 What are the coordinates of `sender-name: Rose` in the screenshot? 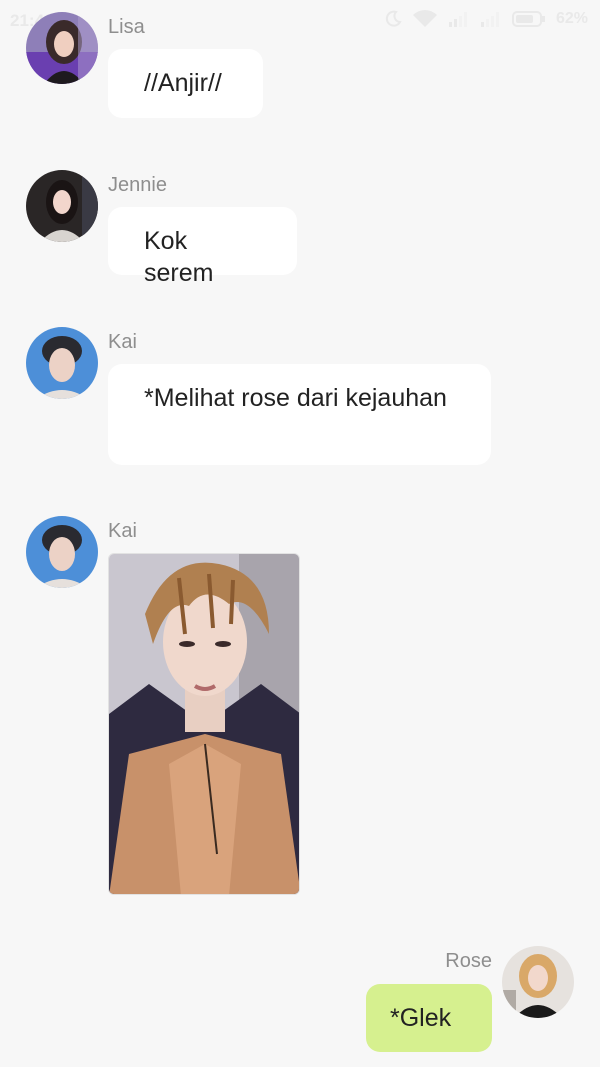 It's located at (468, 961).